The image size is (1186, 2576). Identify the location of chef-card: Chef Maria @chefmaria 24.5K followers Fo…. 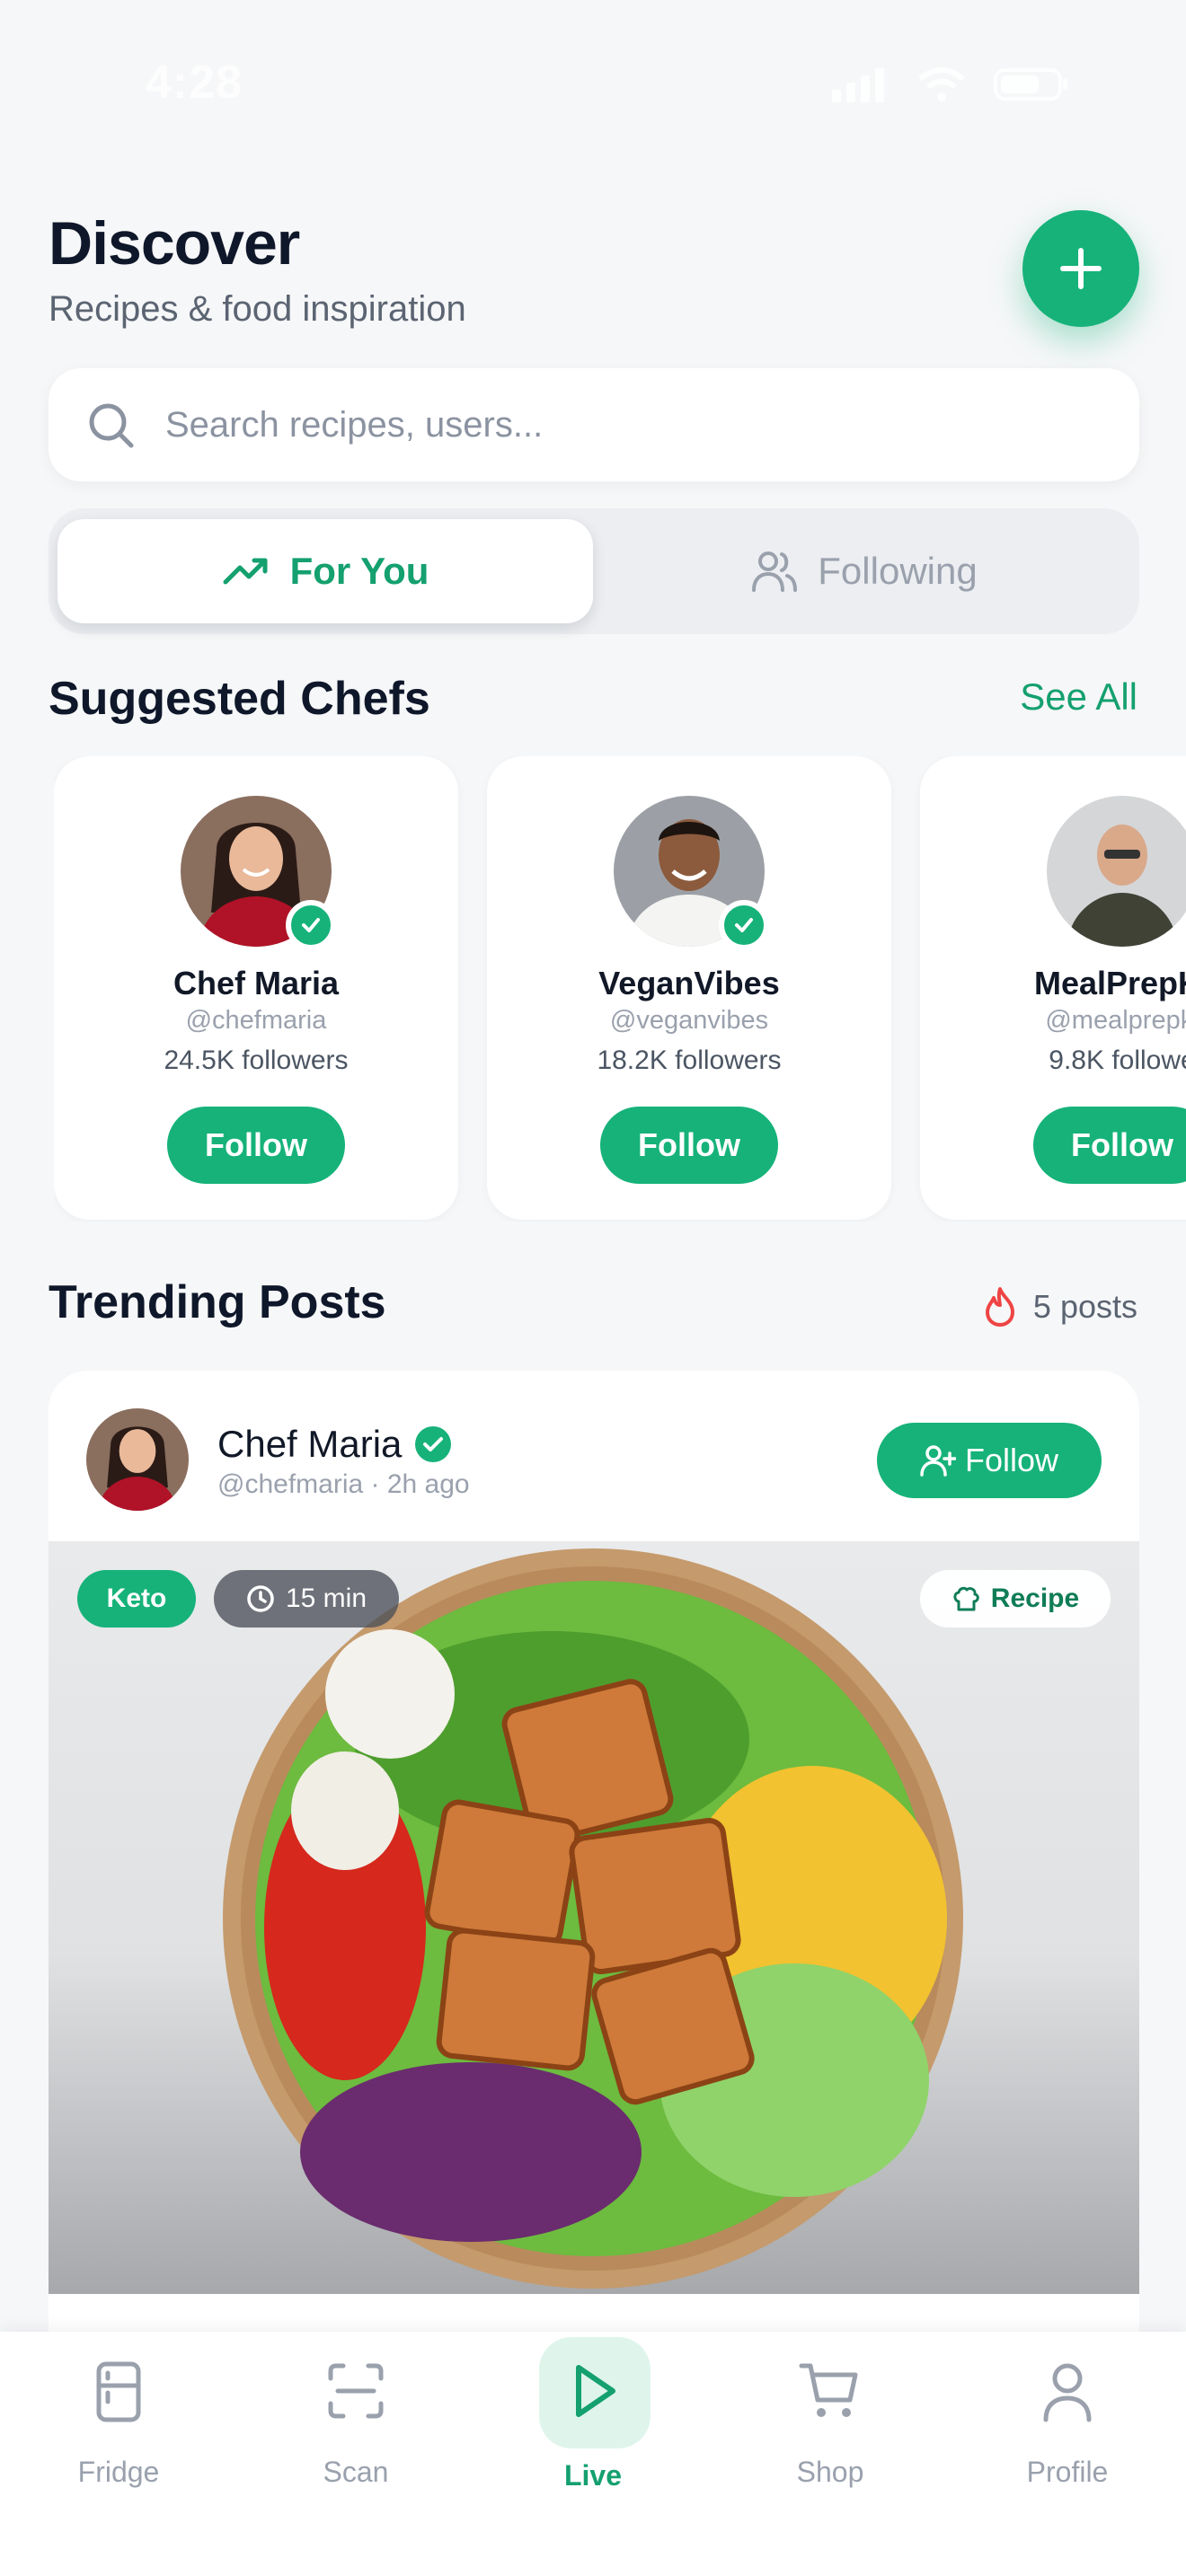
(256, 988).